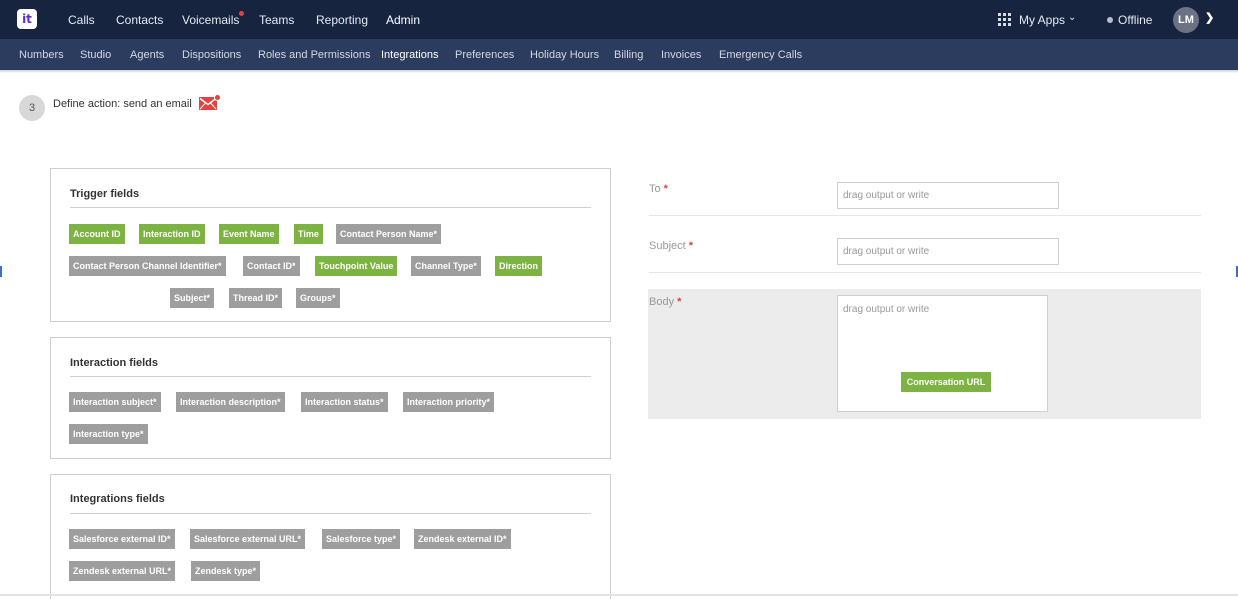  What do you see at coordinates (484, 55) in the screenshot?
I see `subnav-preferences: Preferences` at bounding box center [484, 55].